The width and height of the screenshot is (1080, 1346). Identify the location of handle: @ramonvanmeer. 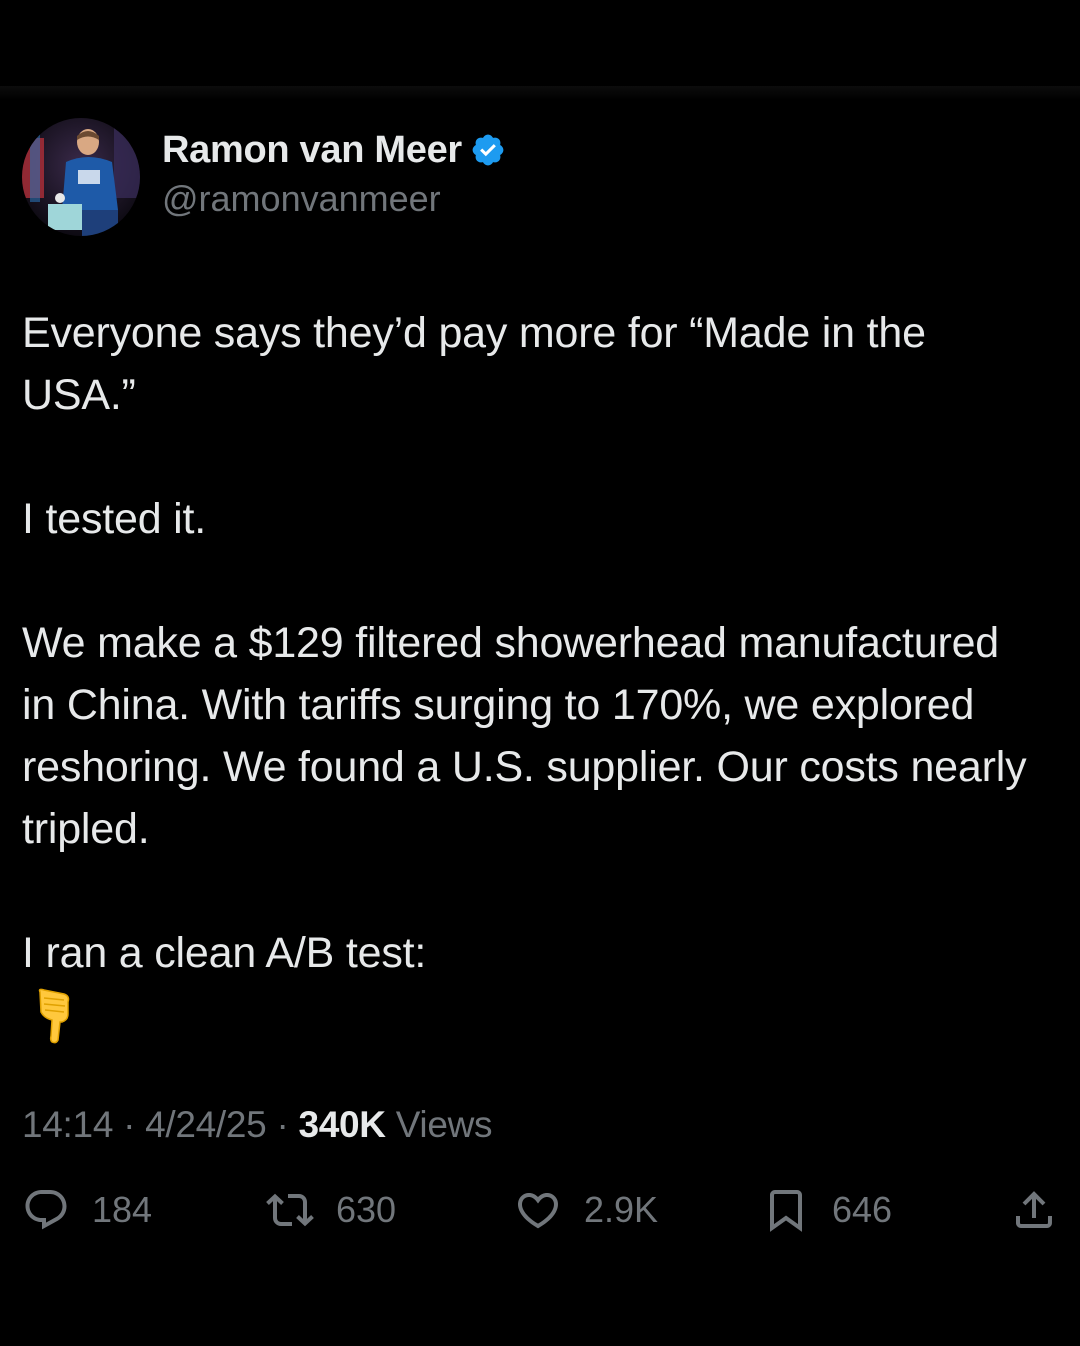
(334, 199).